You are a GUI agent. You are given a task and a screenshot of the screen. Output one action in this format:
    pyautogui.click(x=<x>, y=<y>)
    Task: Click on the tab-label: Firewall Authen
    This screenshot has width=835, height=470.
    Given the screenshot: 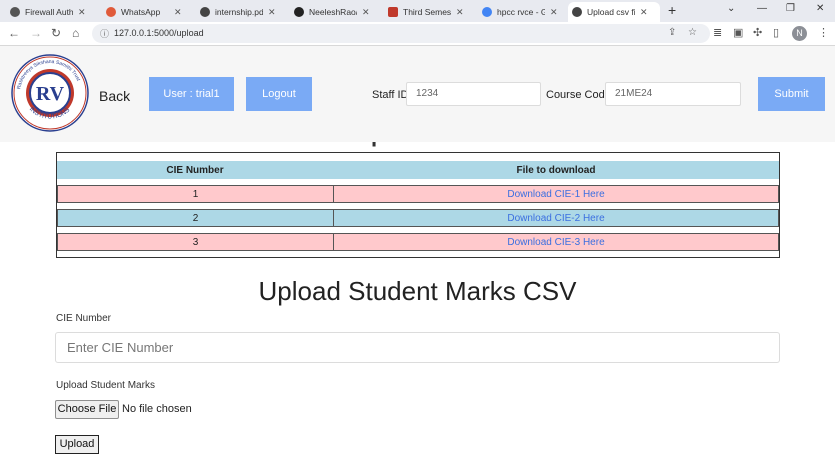 What is the action you would take?
    pyautogui.click(x=49, y=12)
    